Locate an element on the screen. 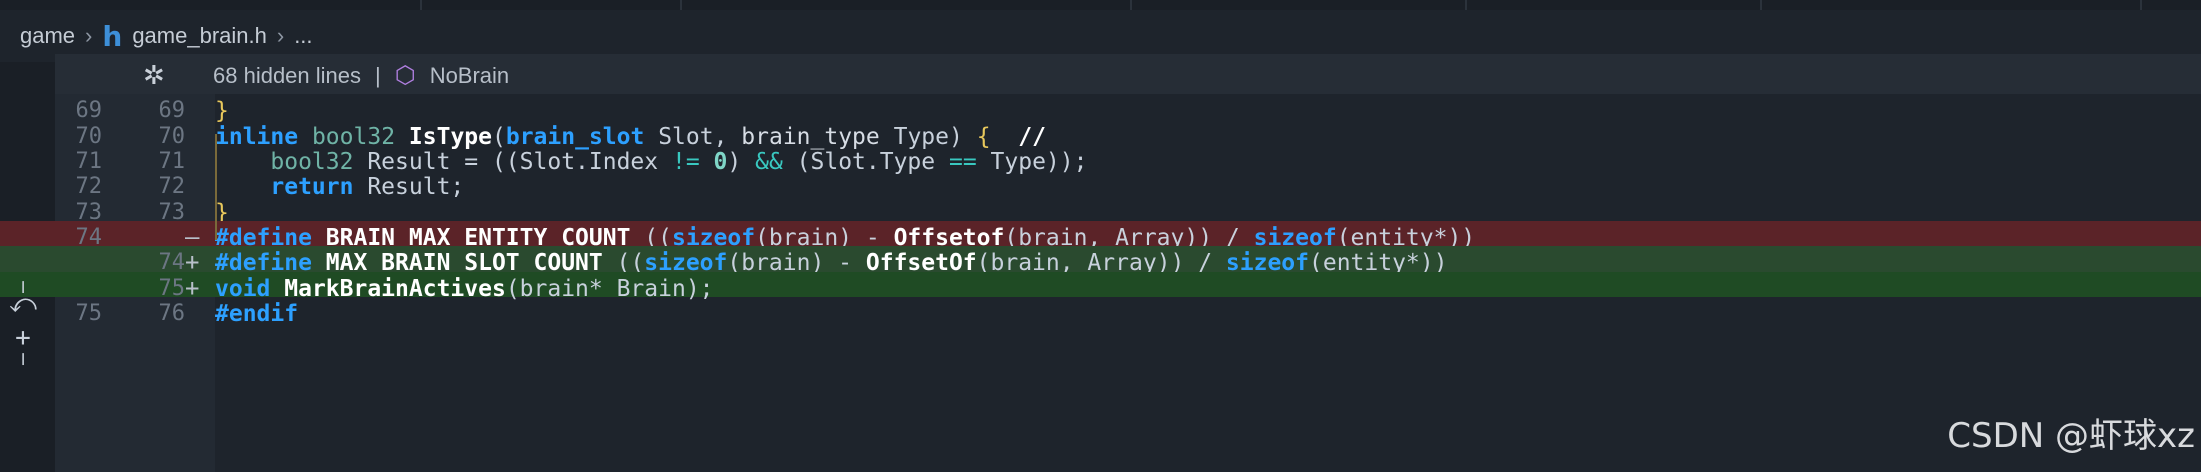 The image size is (2201, 472). stage-icon: + is located at coordinates (23, 338).